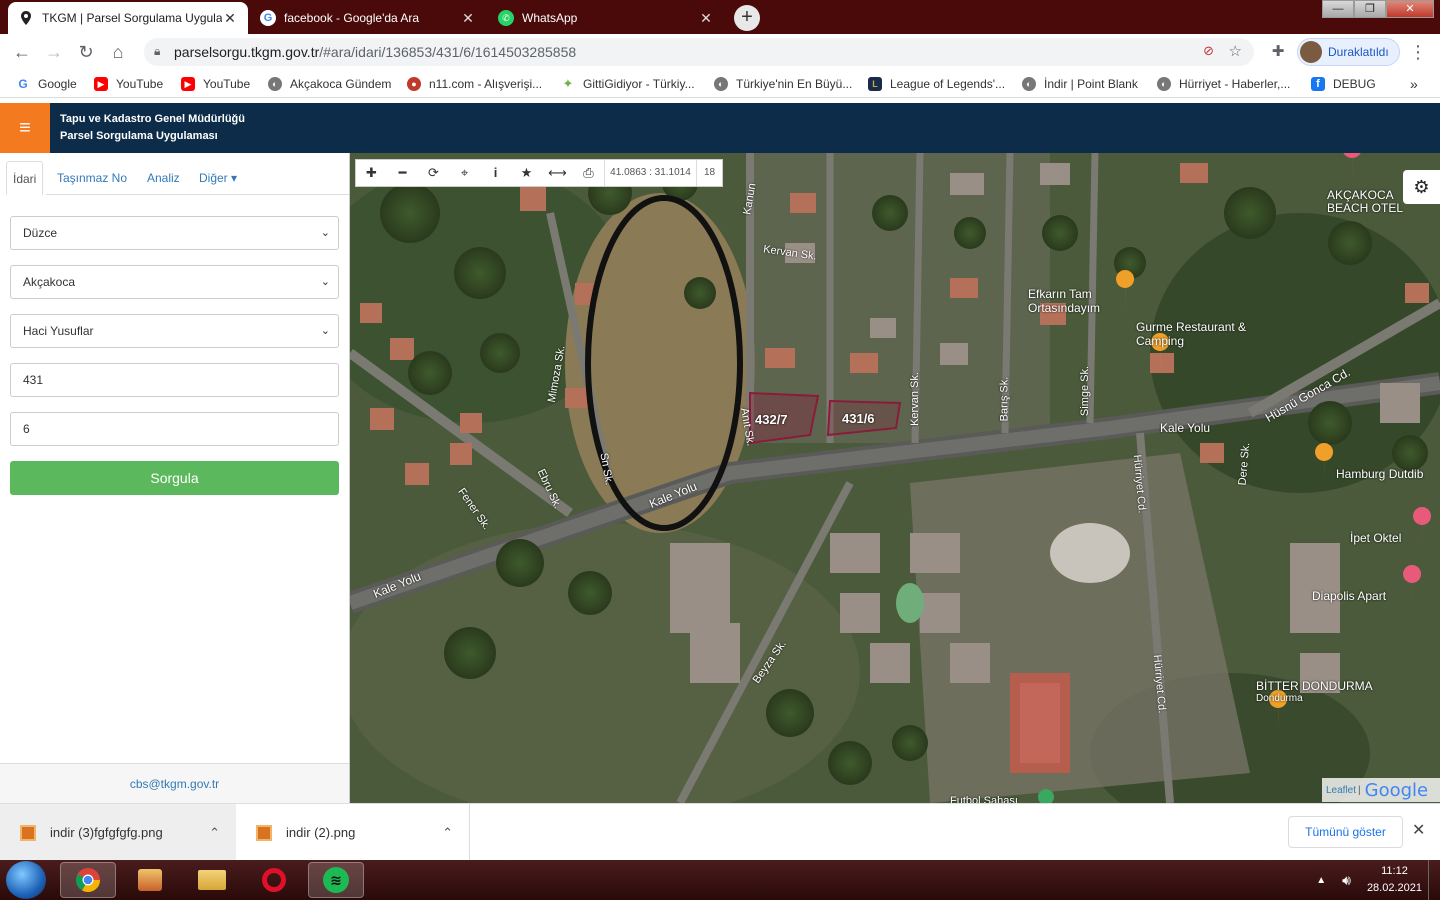 The width and height of the screenshot is (1440, 900). What do you see at coordinates (588, 173) in the screenshot?
I see `print-icon: ⎙` at bounding box center [588, 173].